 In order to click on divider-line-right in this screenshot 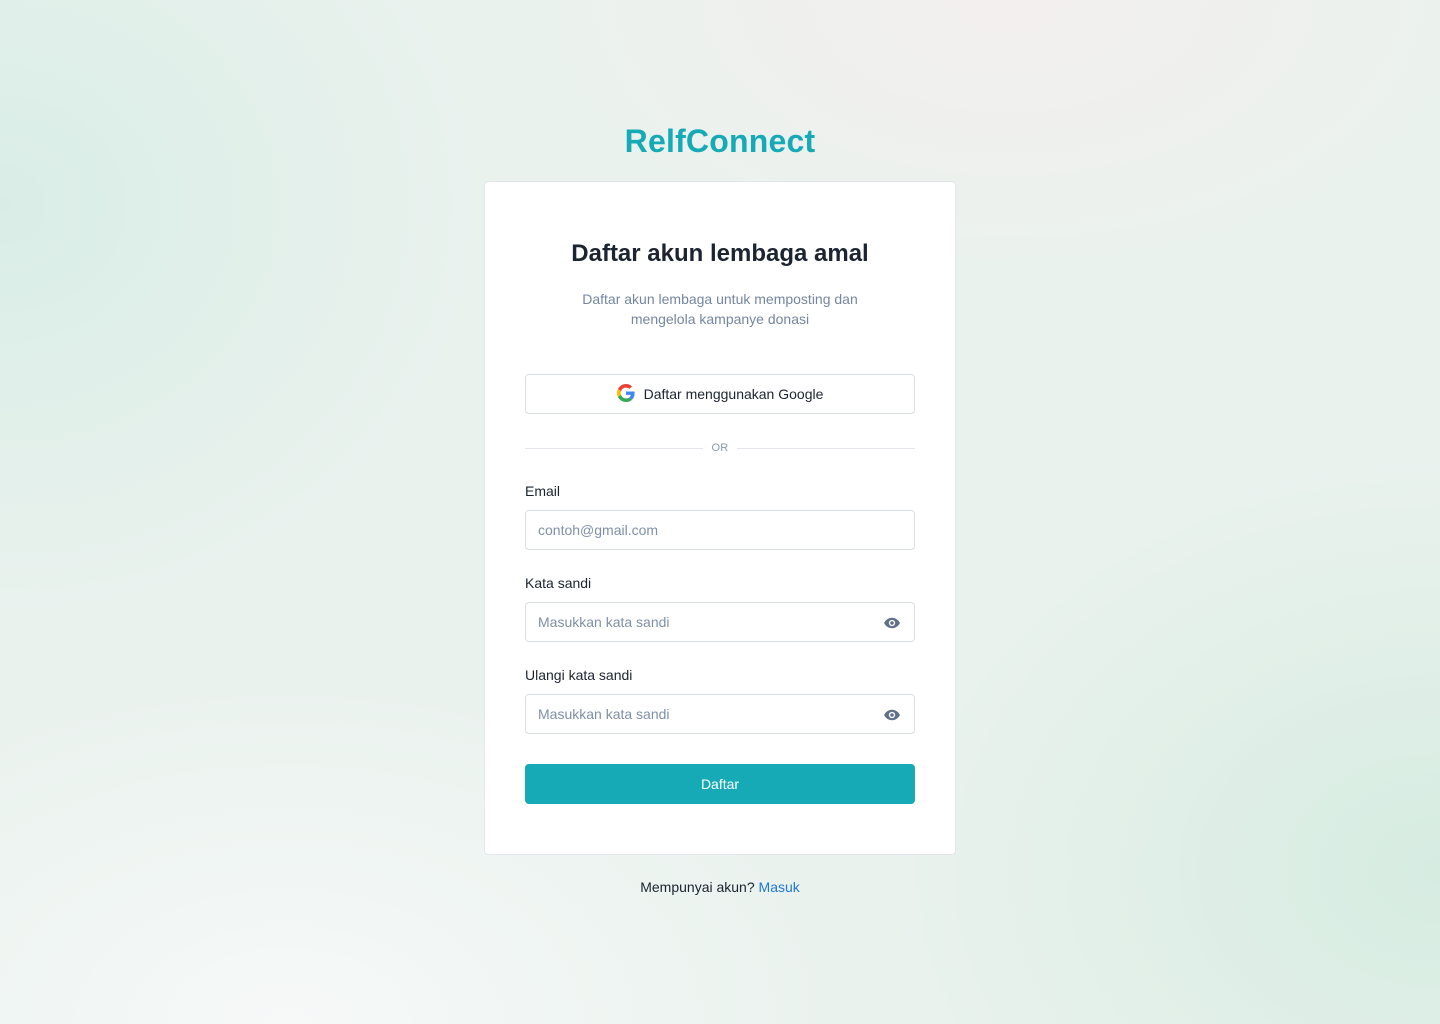, I will do `click(826, 448)`.